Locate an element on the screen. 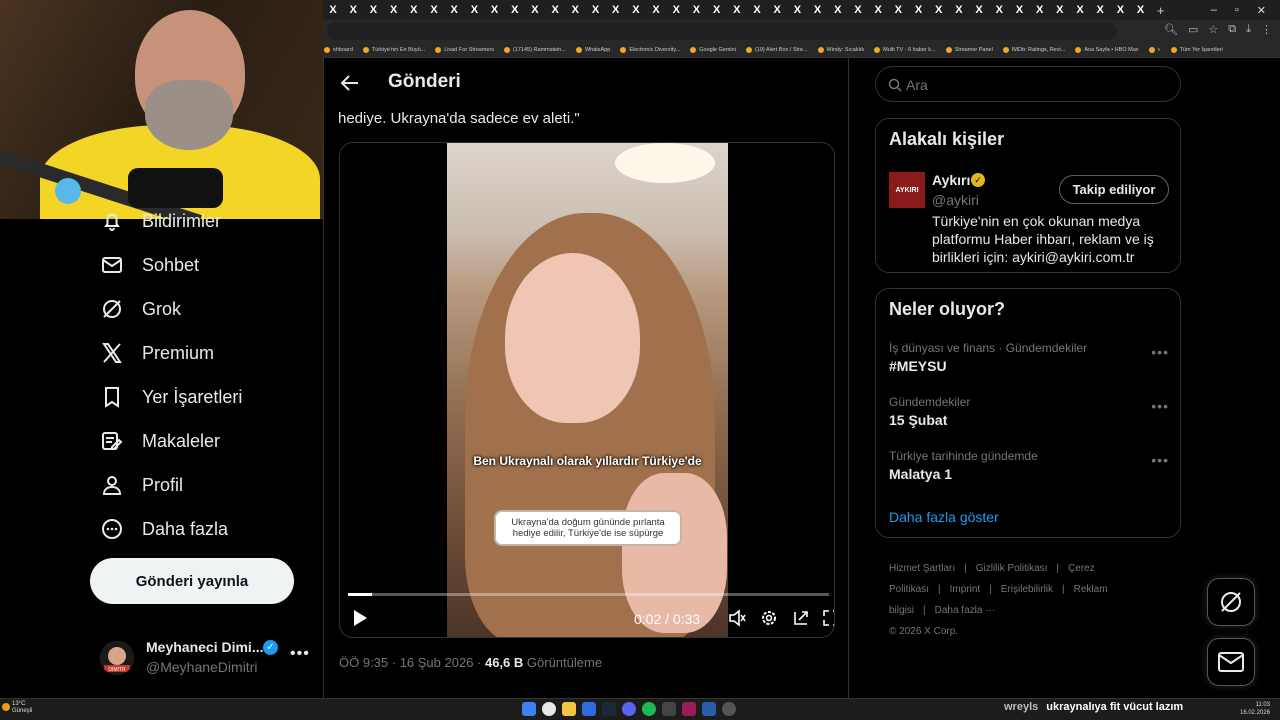 The image size is (1280, 720). bookmark-item: Windy: Sıcaklık is located at coordinates (840, 49).